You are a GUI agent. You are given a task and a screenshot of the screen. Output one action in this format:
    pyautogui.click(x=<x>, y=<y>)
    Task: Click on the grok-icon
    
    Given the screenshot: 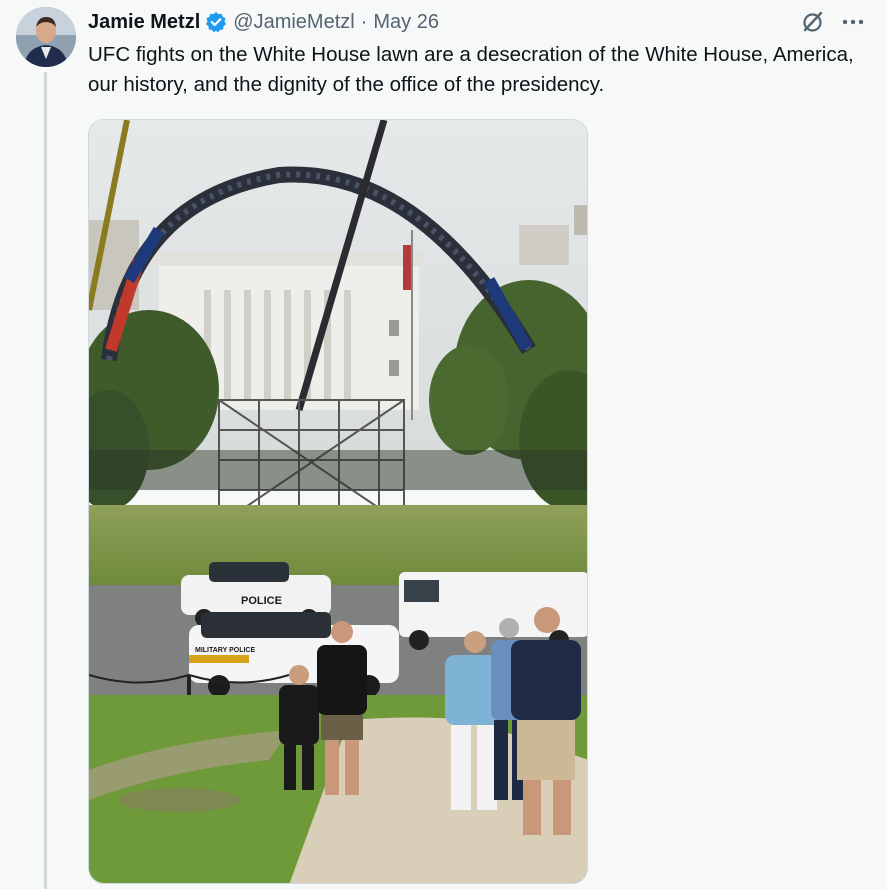 What is the action you would take?
    pyautogui.click(x=813, y=22)
    